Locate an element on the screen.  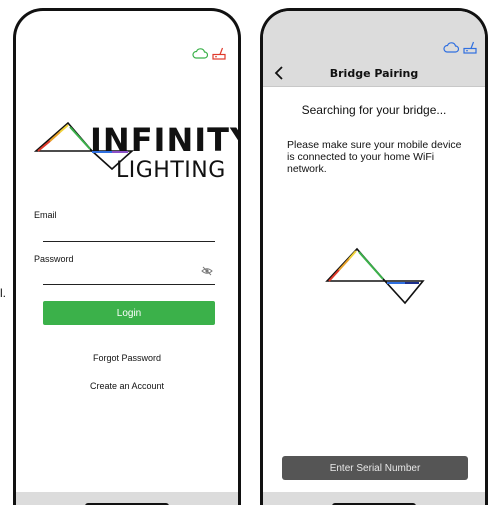
login-button: Login is located at coordinates (129, 313).